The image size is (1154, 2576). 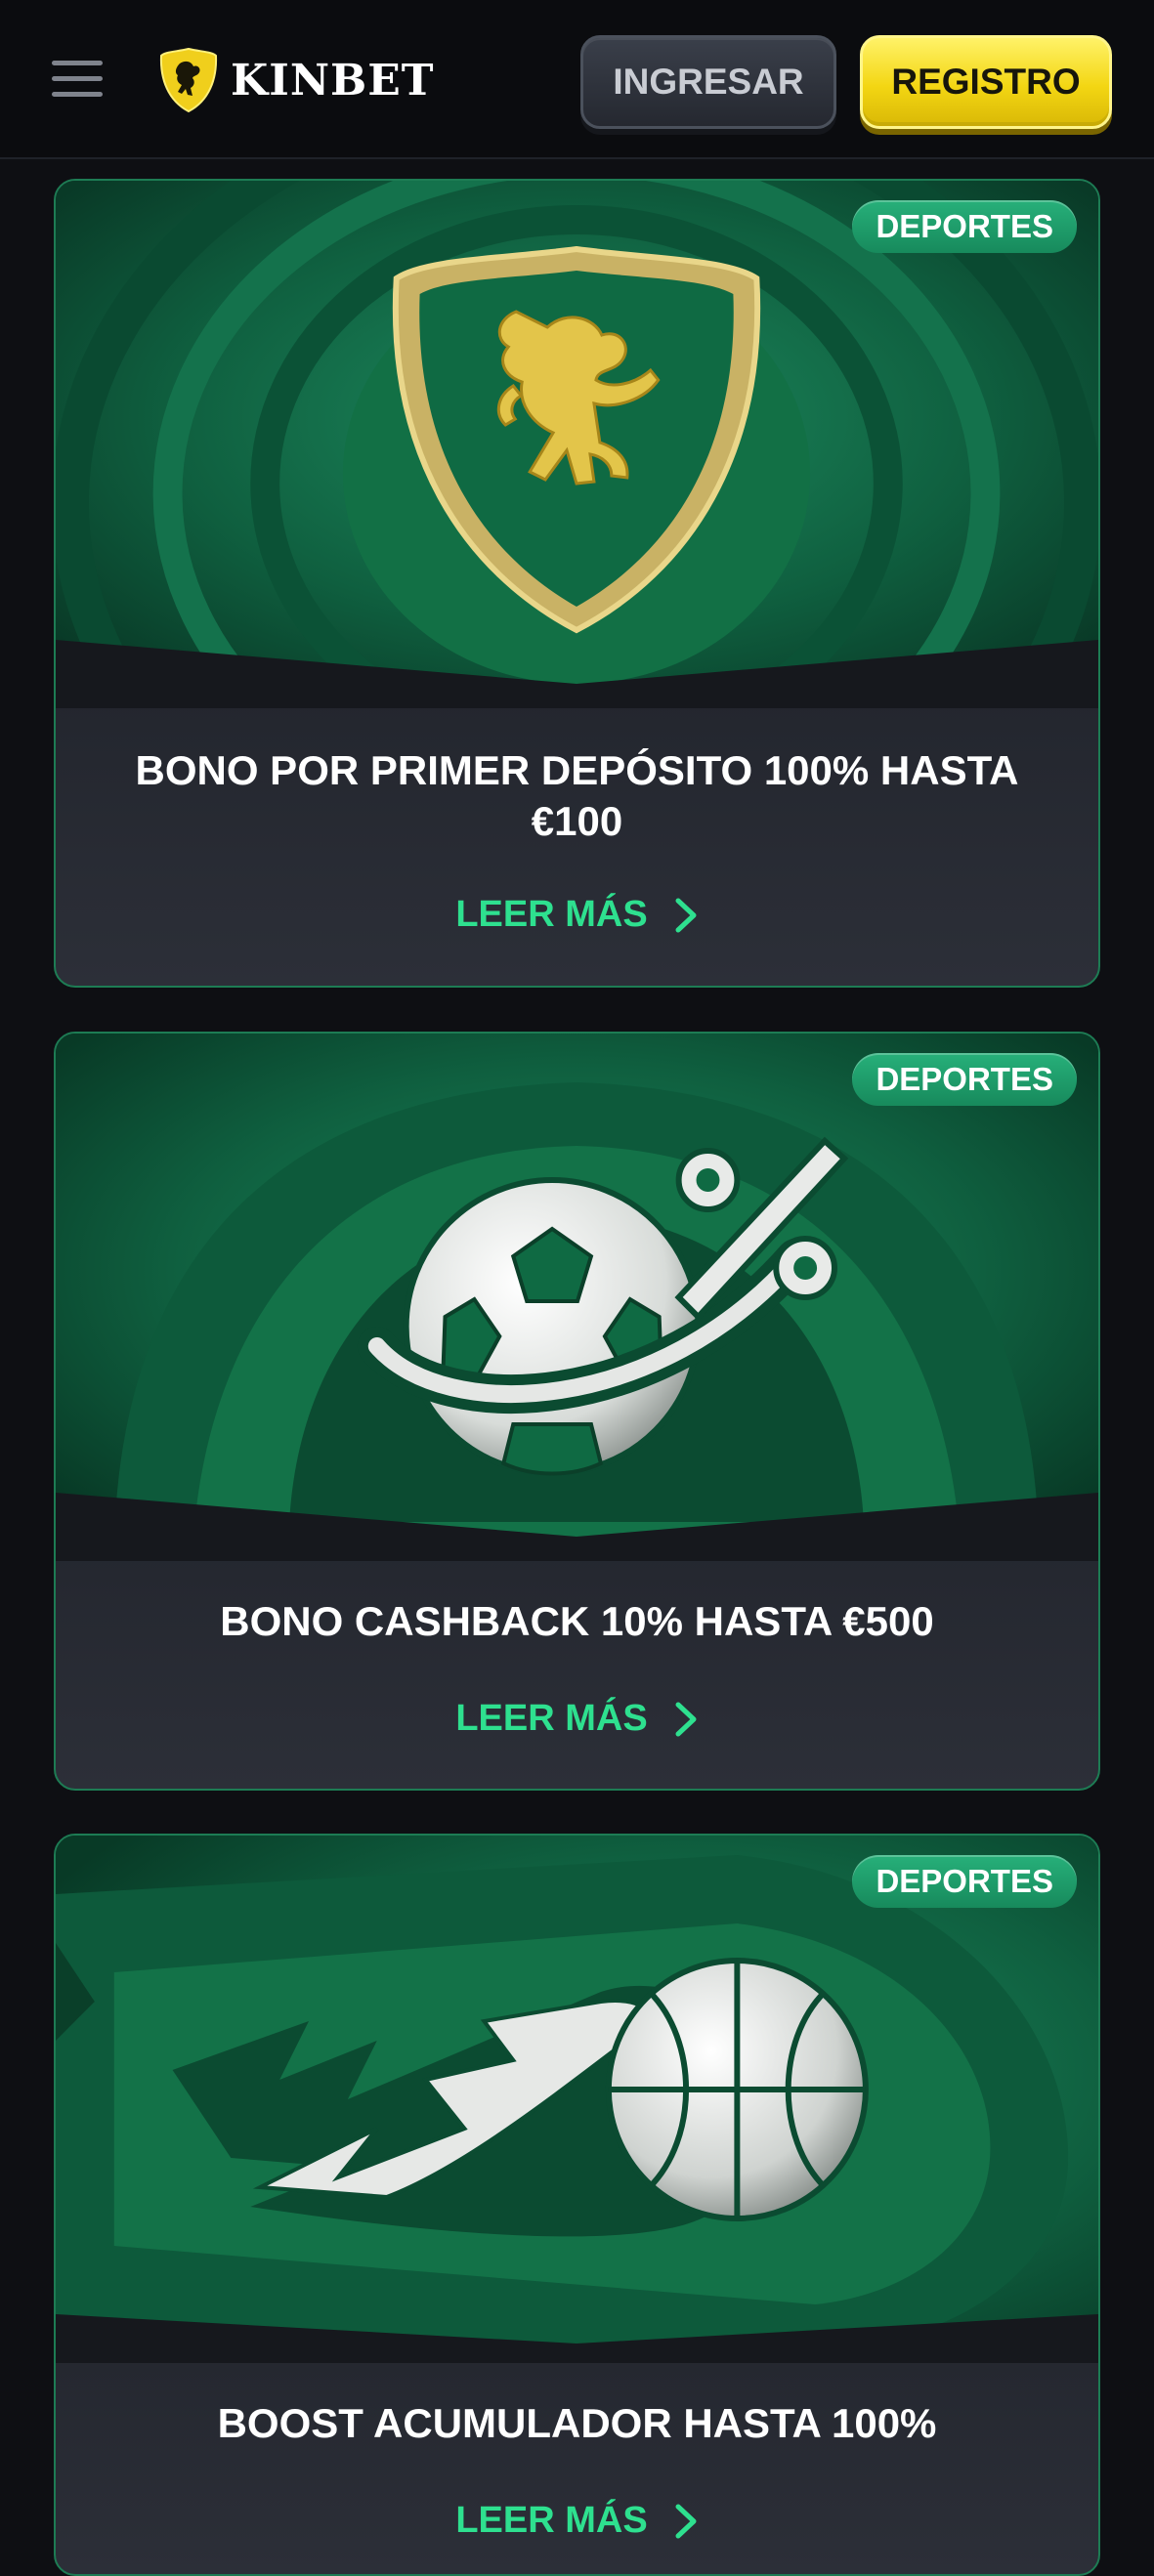 I want to click on hamburger-menu-icon, so click(x=78, y=79).